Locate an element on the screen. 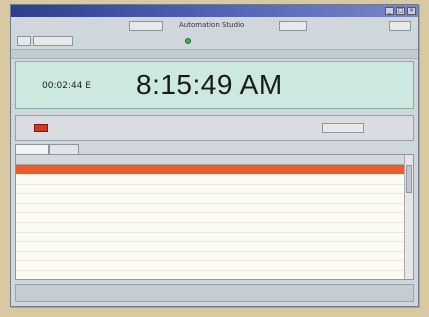  clock-panel: 00:02:44 E 8:15:49 AM is located at coordinates (214, 85).